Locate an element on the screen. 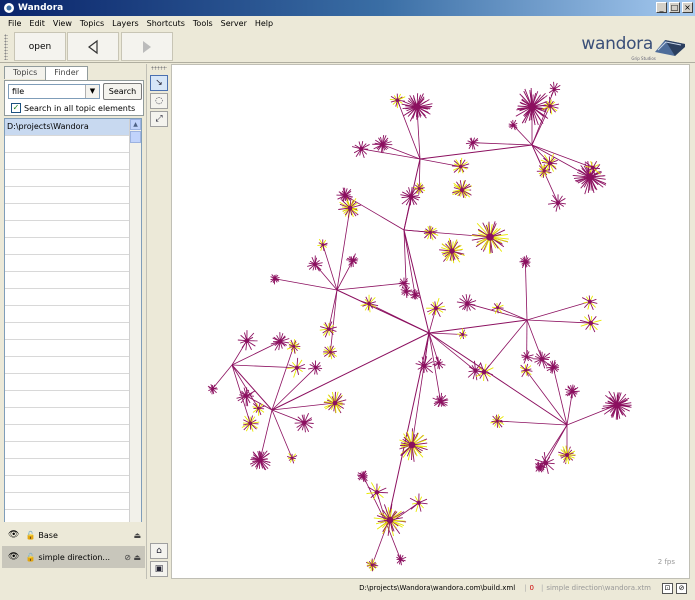 The image size is (695, 600). menu-shortcuts: Shortcuts is located at coordinates (166, 23).